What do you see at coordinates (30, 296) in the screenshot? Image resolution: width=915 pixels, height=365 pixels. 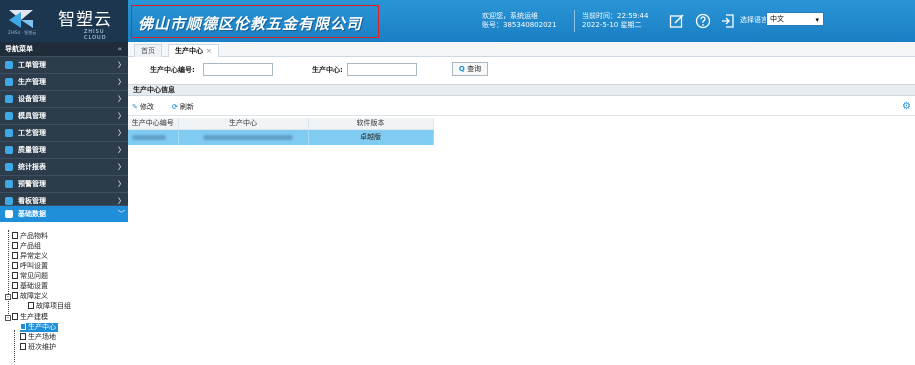 I see `tree-item: 故障定义` at bounding box center [30, 296].